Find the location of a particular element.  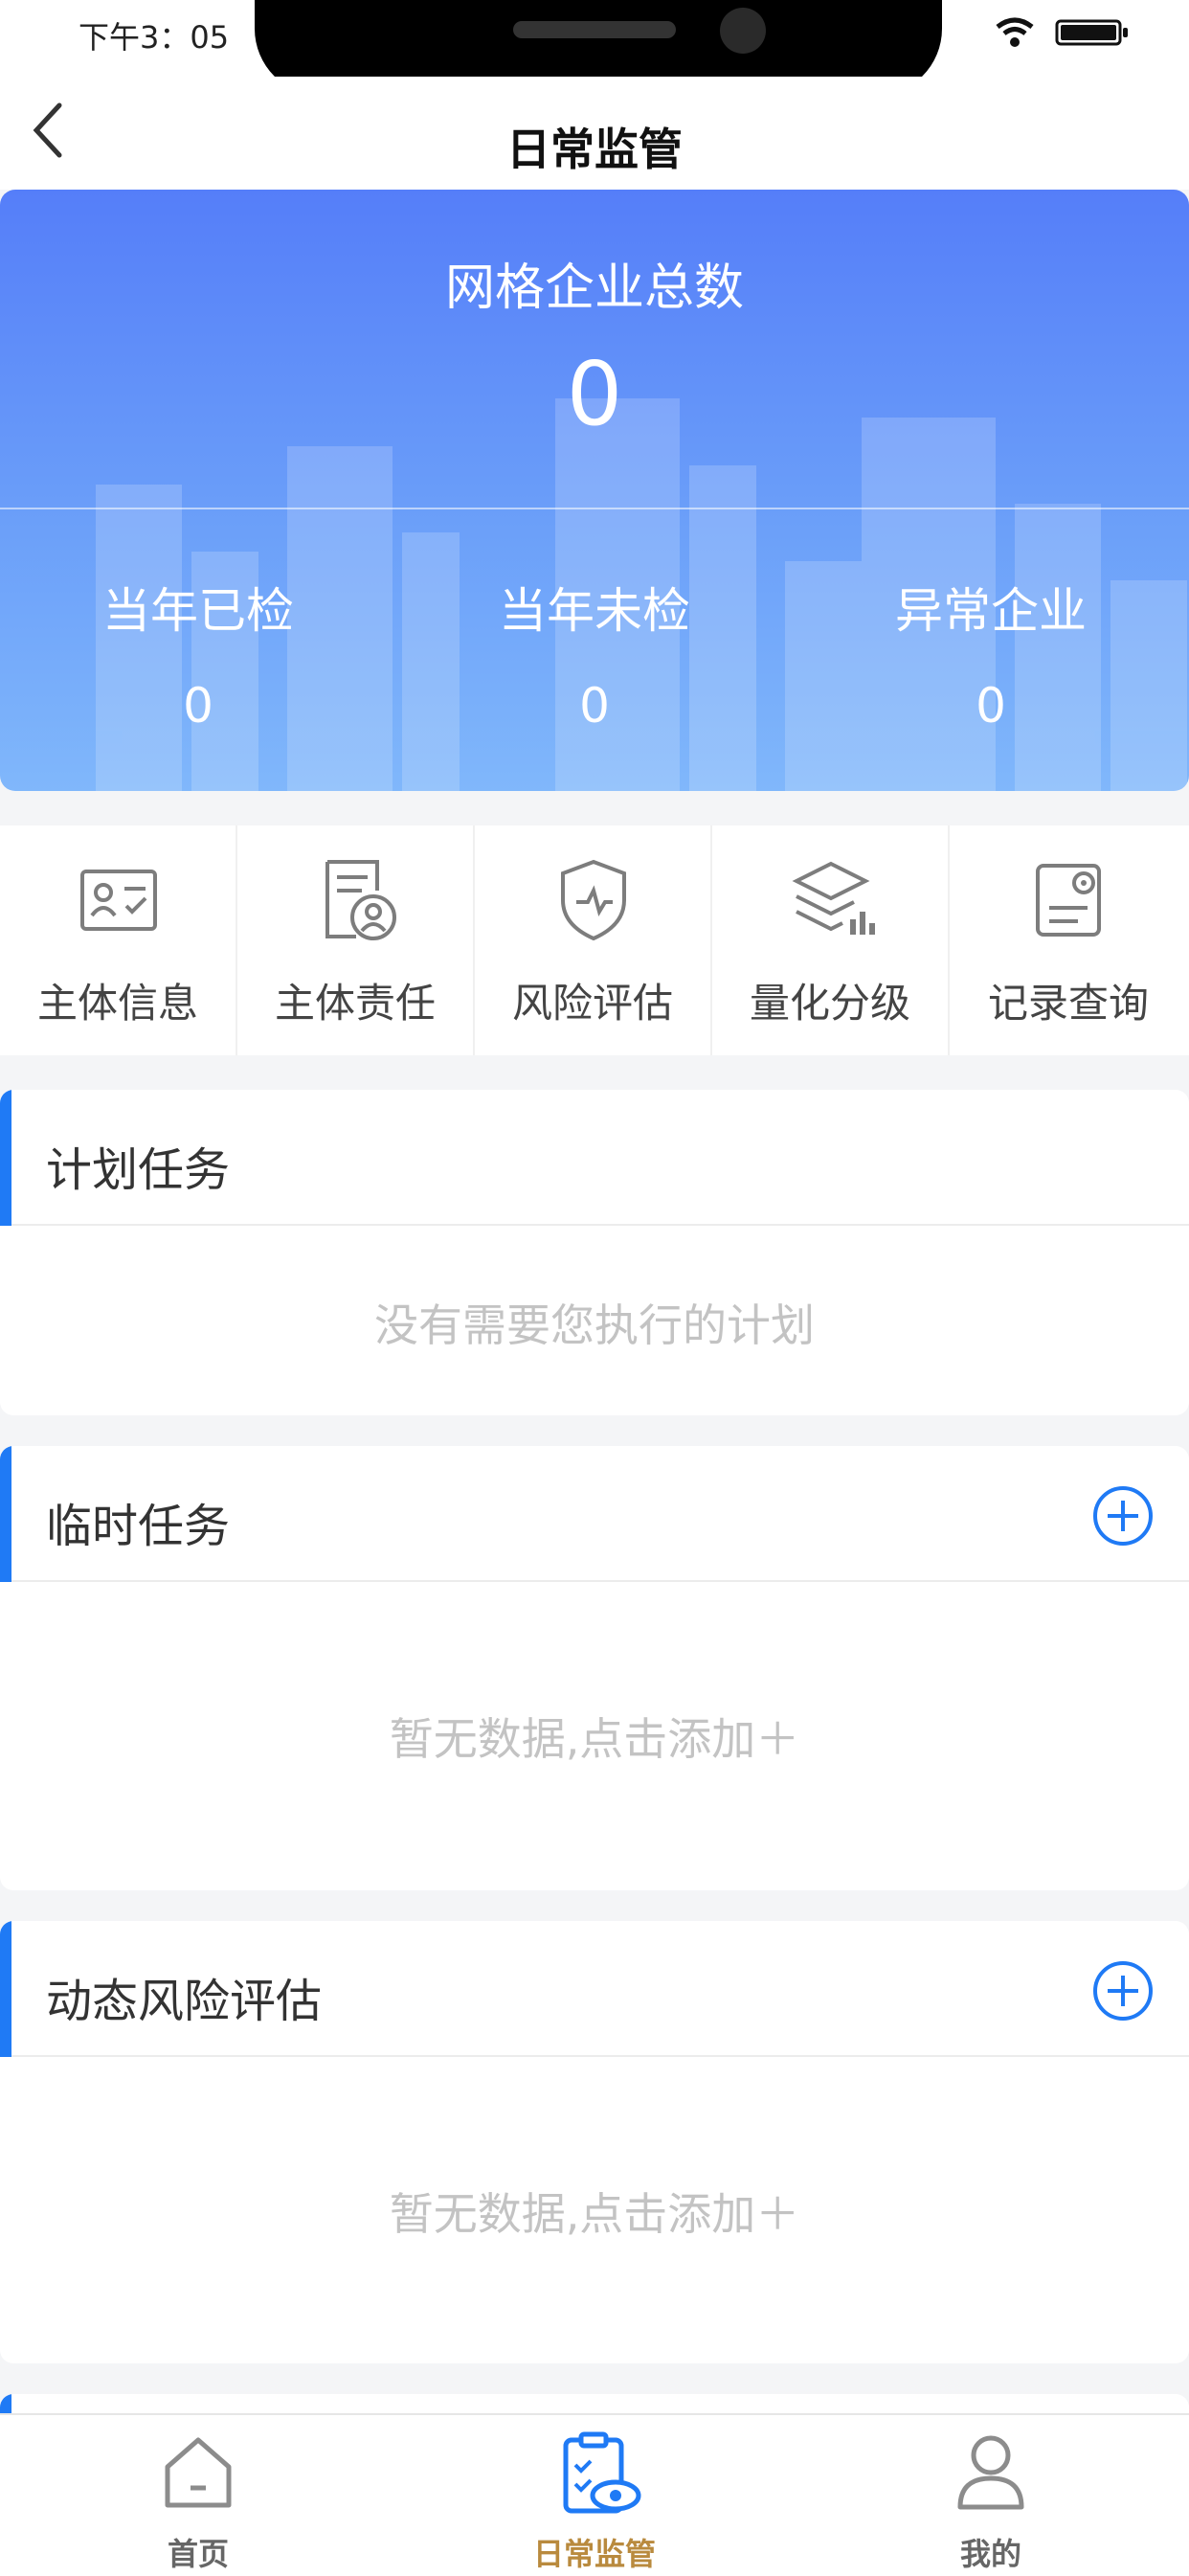

navigation-bar: 日常监管 is located at coordinates (594, 133).